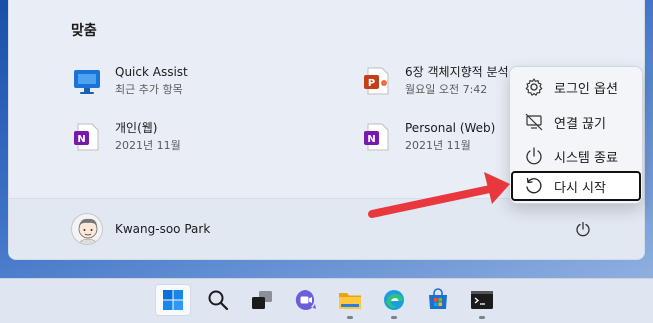 This screenshot has width=653, height=323. I want to click on shut-down-menu-item: 시스템 종료, so click(576, 156).